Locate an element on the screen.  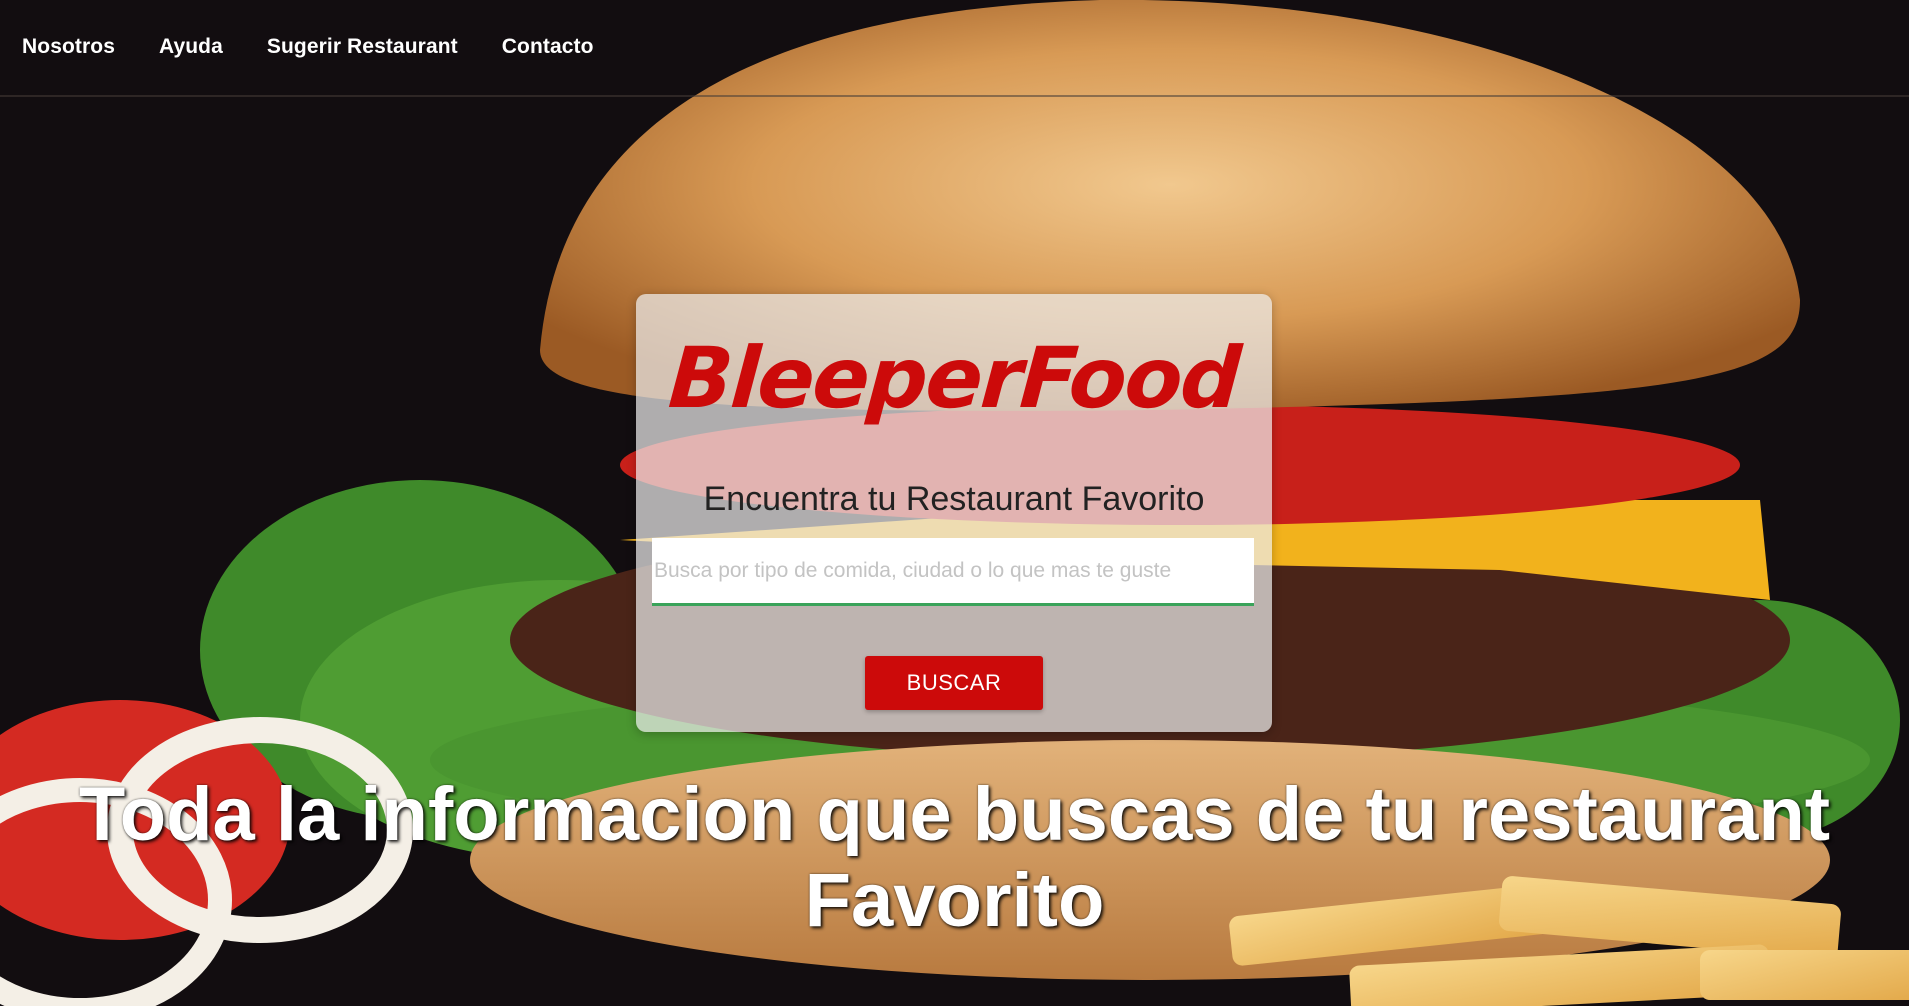
search-button: BUSCAR is located at coordinates (954, 683).